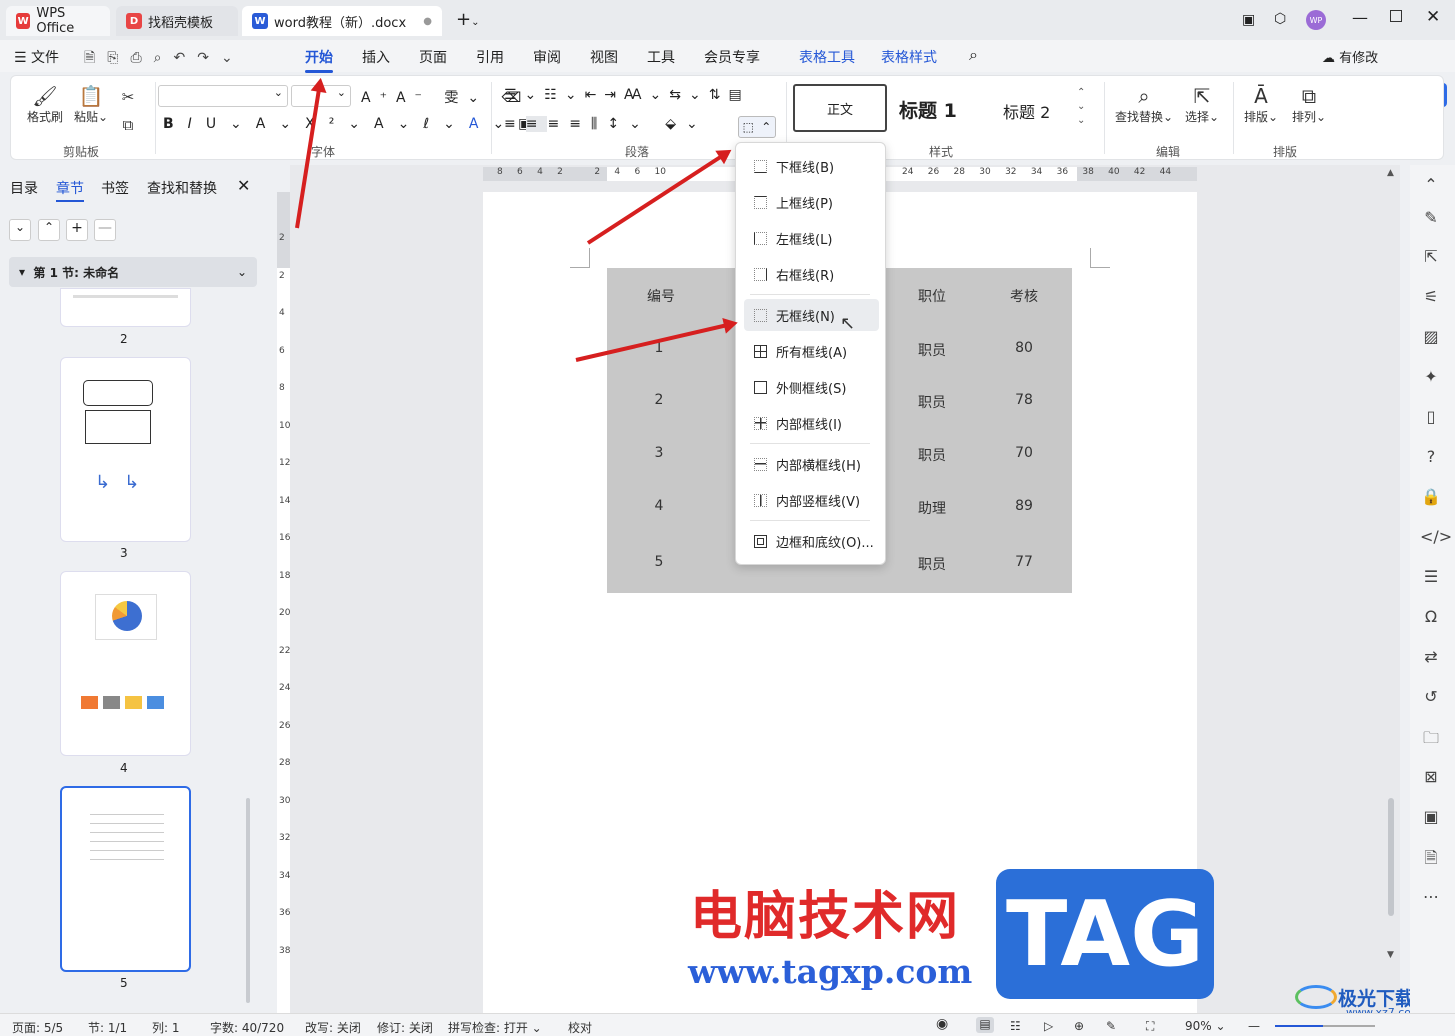  What do you see at coordinates (1431, 658) in the screenshot?
I see `translate-icon: ⇄` at bounding box center [1431, 658].